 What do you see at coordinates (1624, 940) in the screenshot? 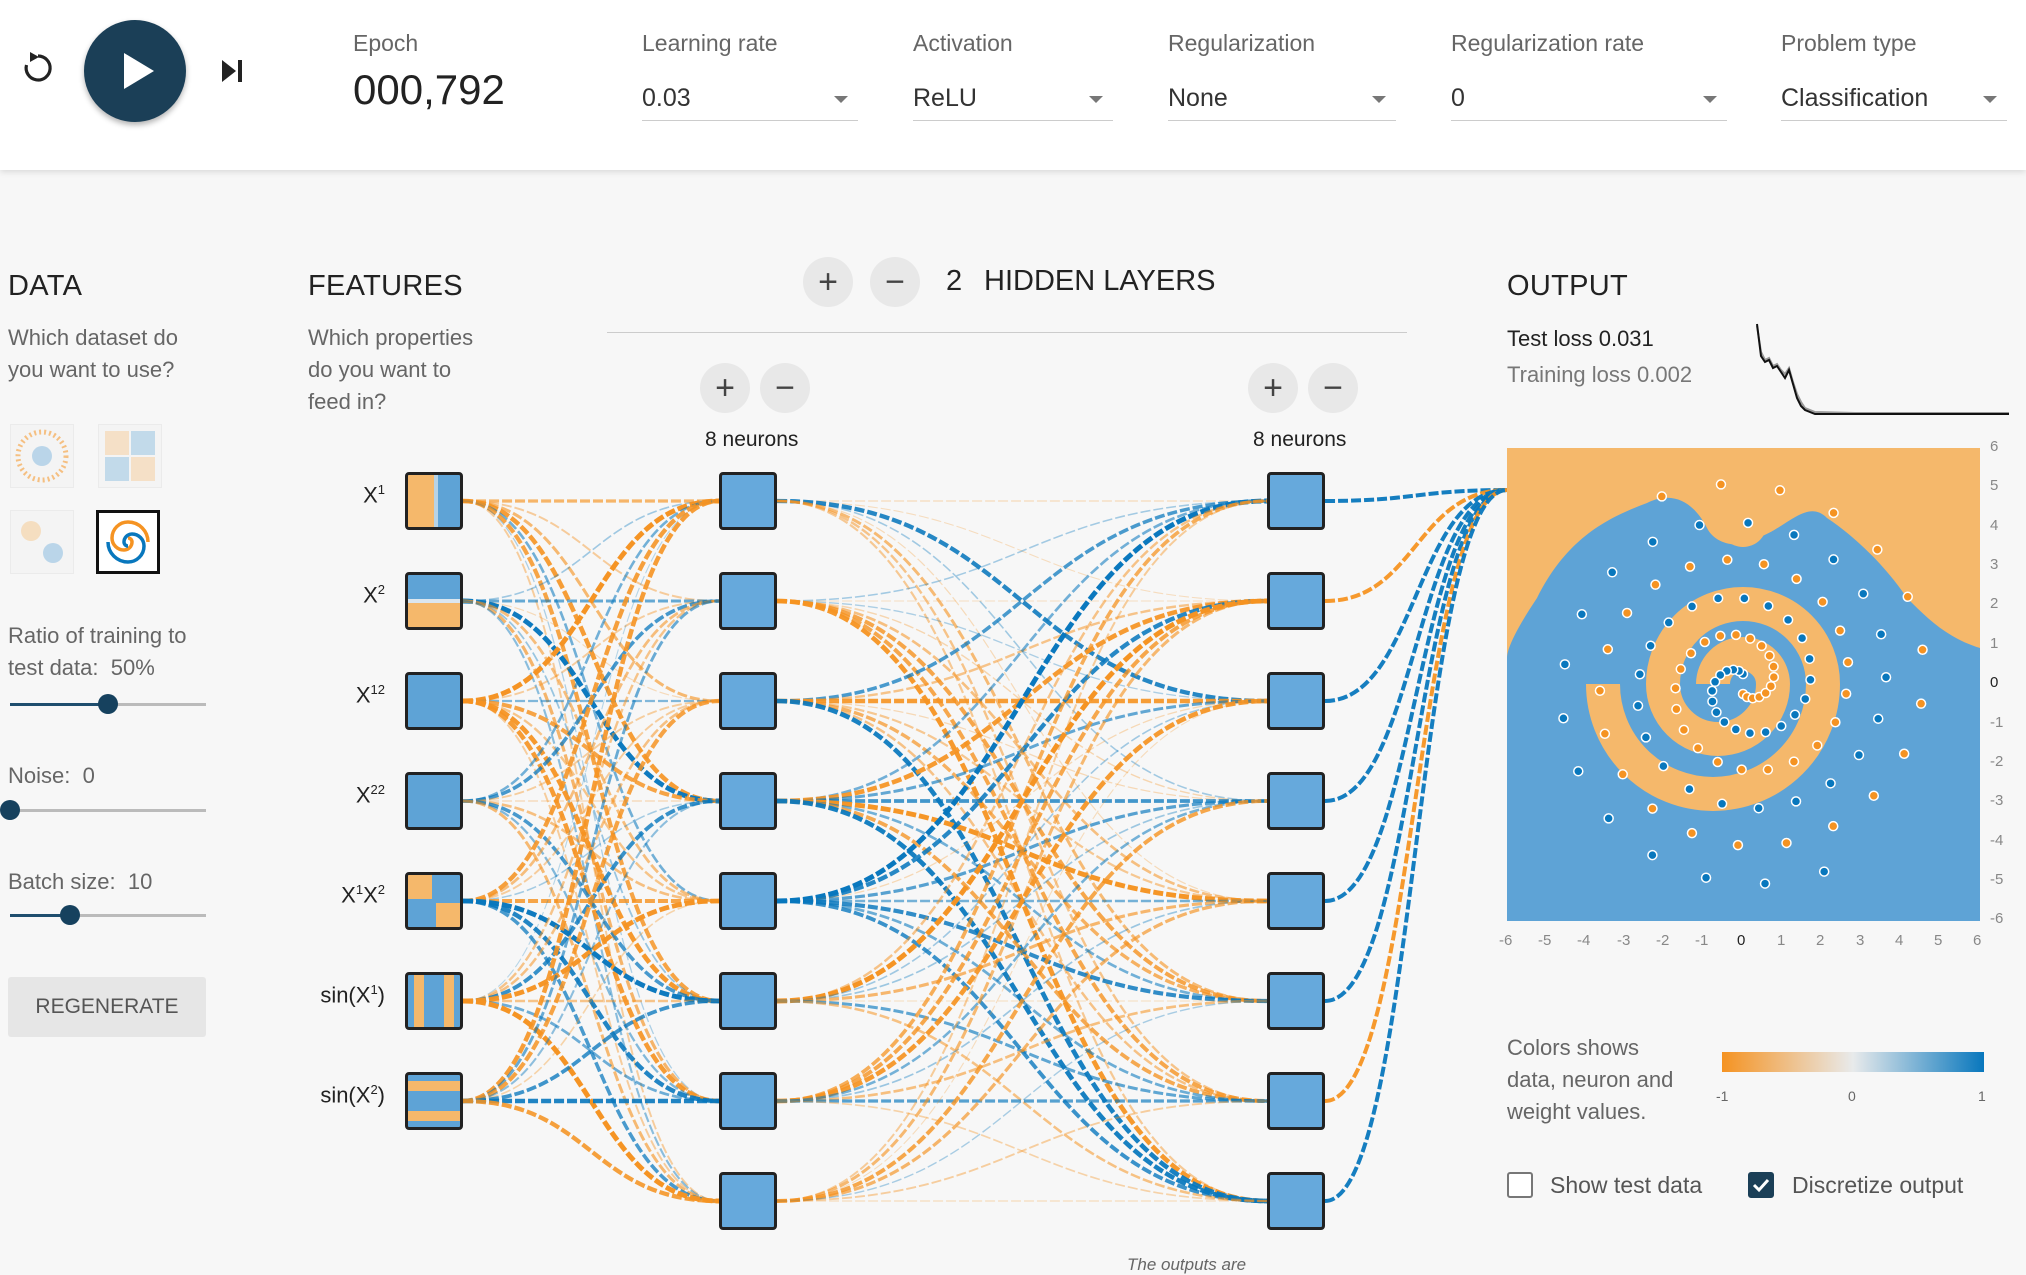
I see `x-tick: -3` at bounding box center [1624, 940].